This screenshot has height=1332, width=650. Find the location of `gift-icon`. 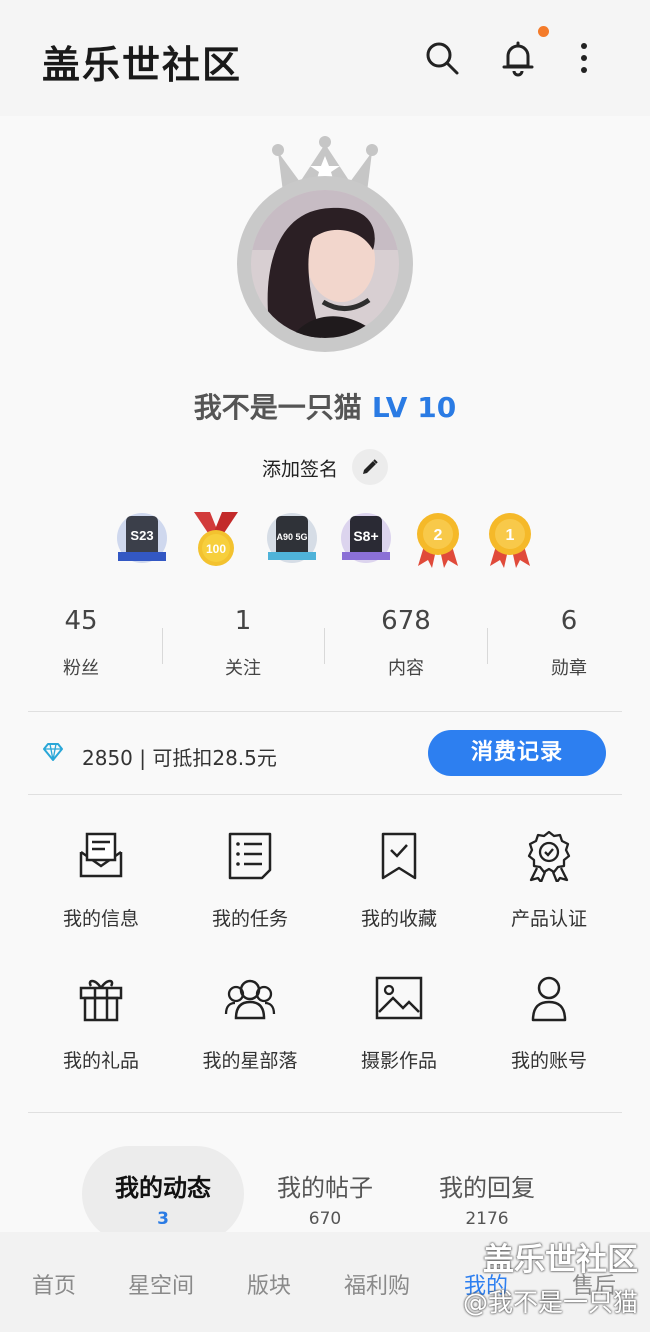

gift-icon is located at coordinates (101, 1000).